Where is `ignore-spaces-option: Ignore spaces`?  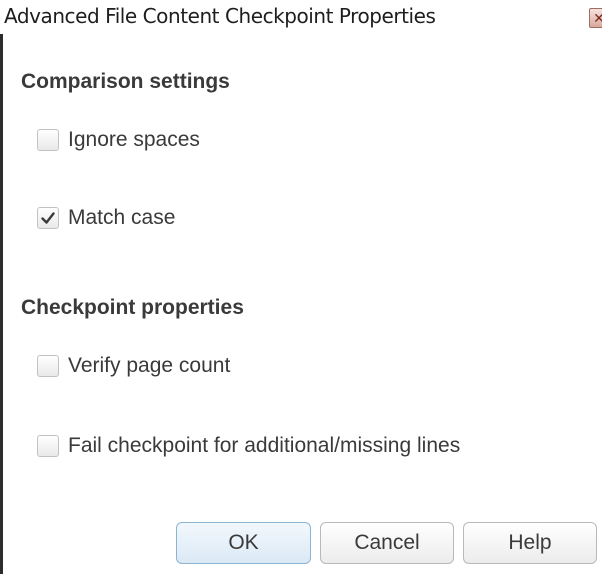
ignore-spaces-option: Ignore spaces is located at coordinates (118, 140).